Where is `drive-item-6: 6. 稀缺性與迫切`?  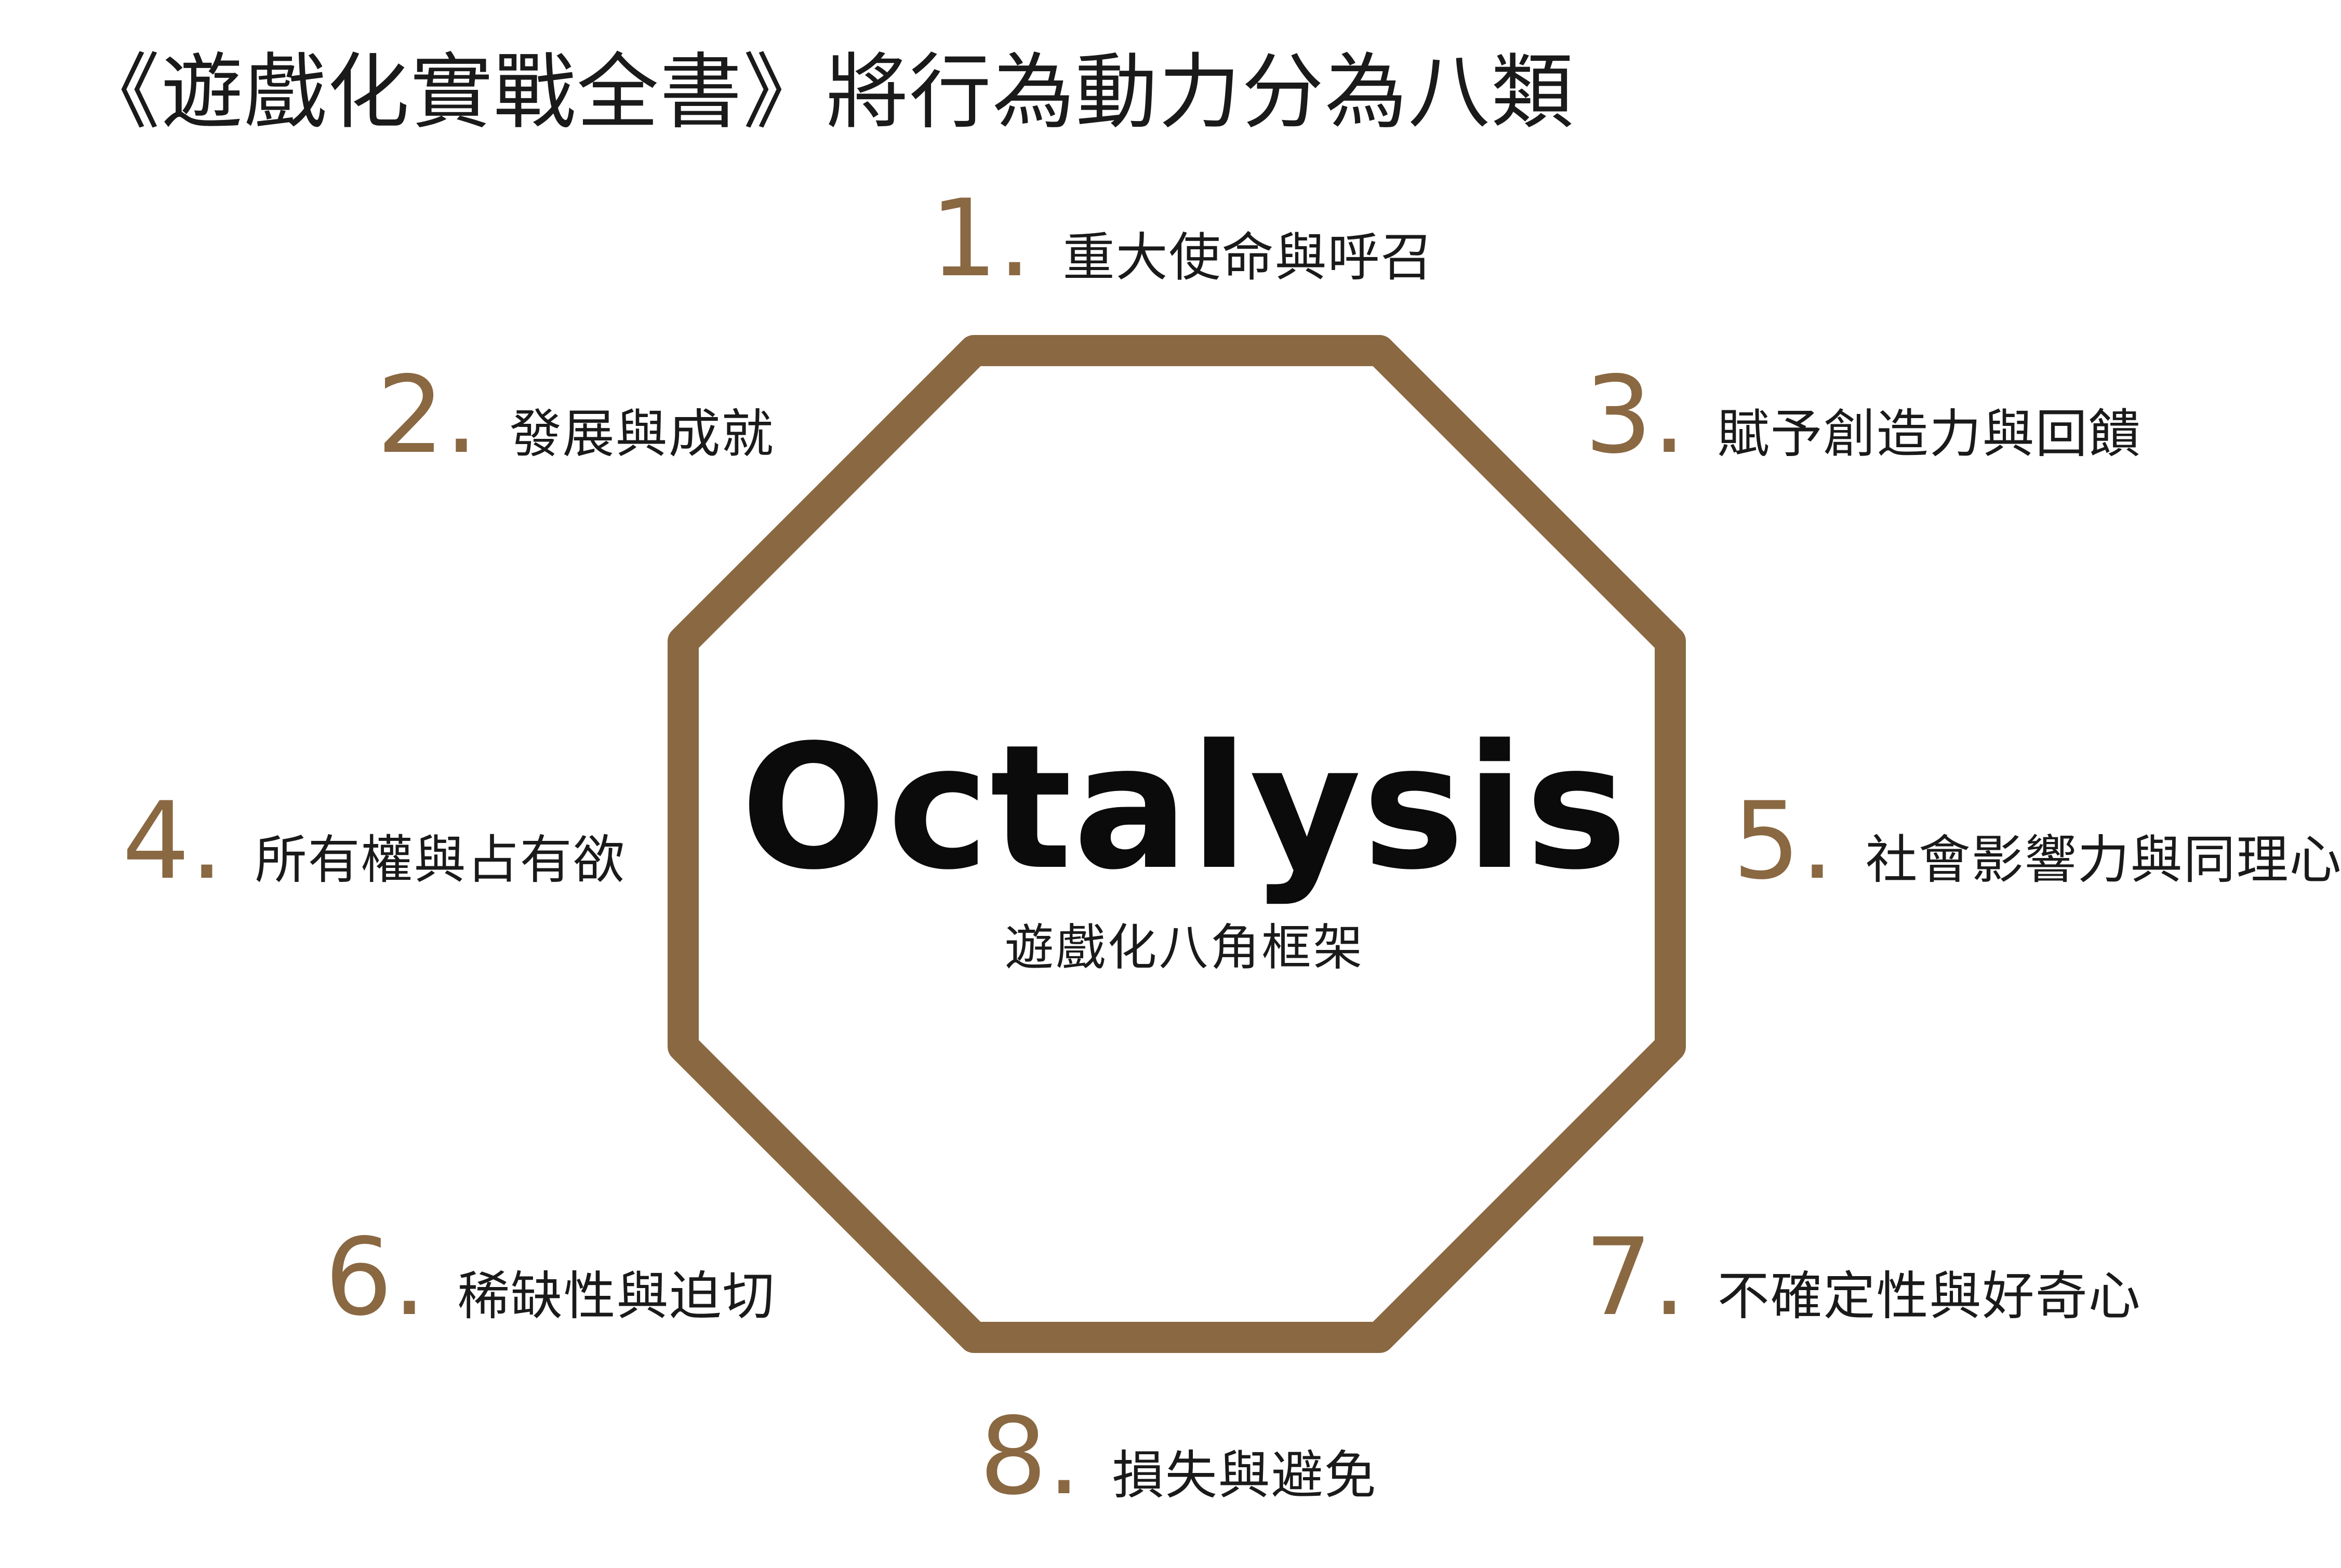
drive-item-6: 6. 稀缺性與迫切 is located at coordinates (550, 1277).